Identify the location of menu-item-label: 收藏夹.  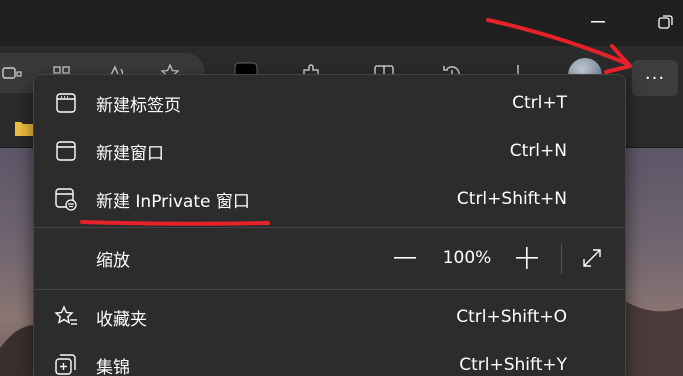
(121, 319).